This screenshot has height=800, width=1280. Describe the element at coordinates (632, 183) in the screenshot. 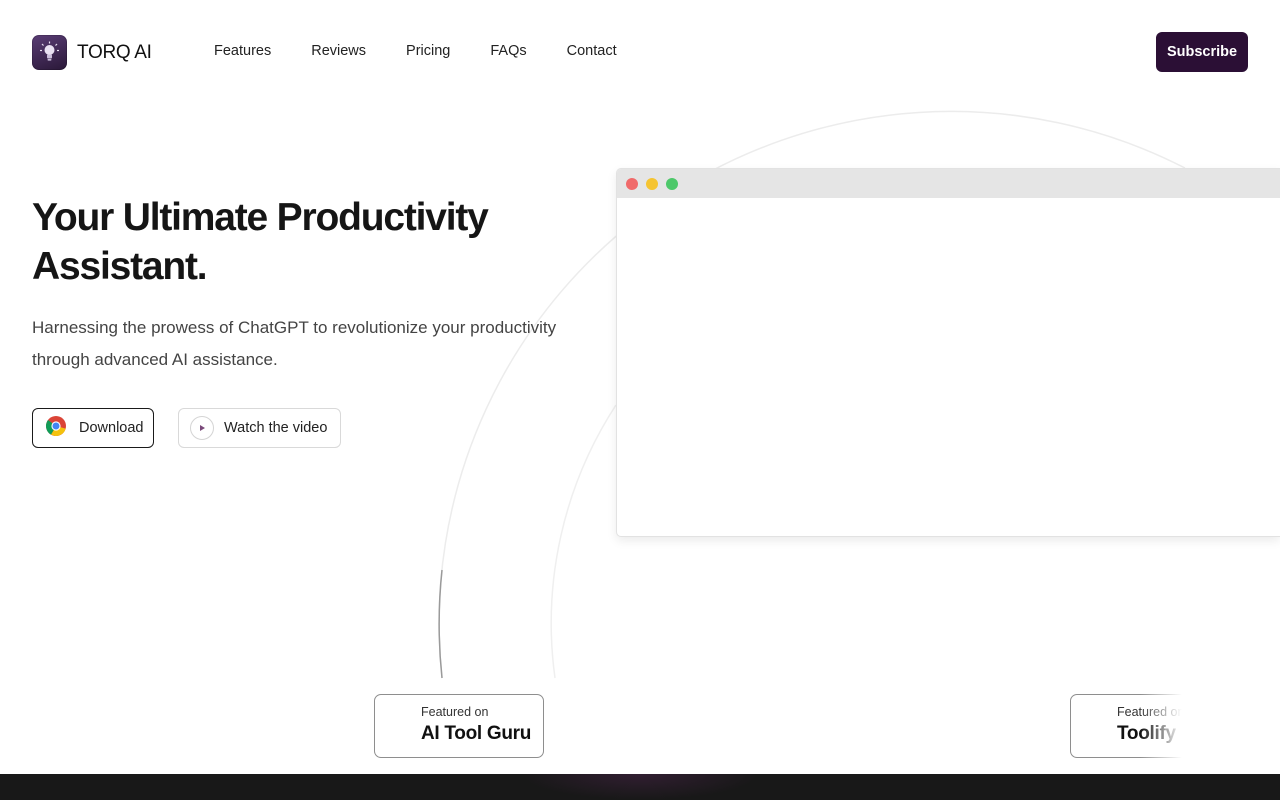

I see `close-dot-icon` at that location.